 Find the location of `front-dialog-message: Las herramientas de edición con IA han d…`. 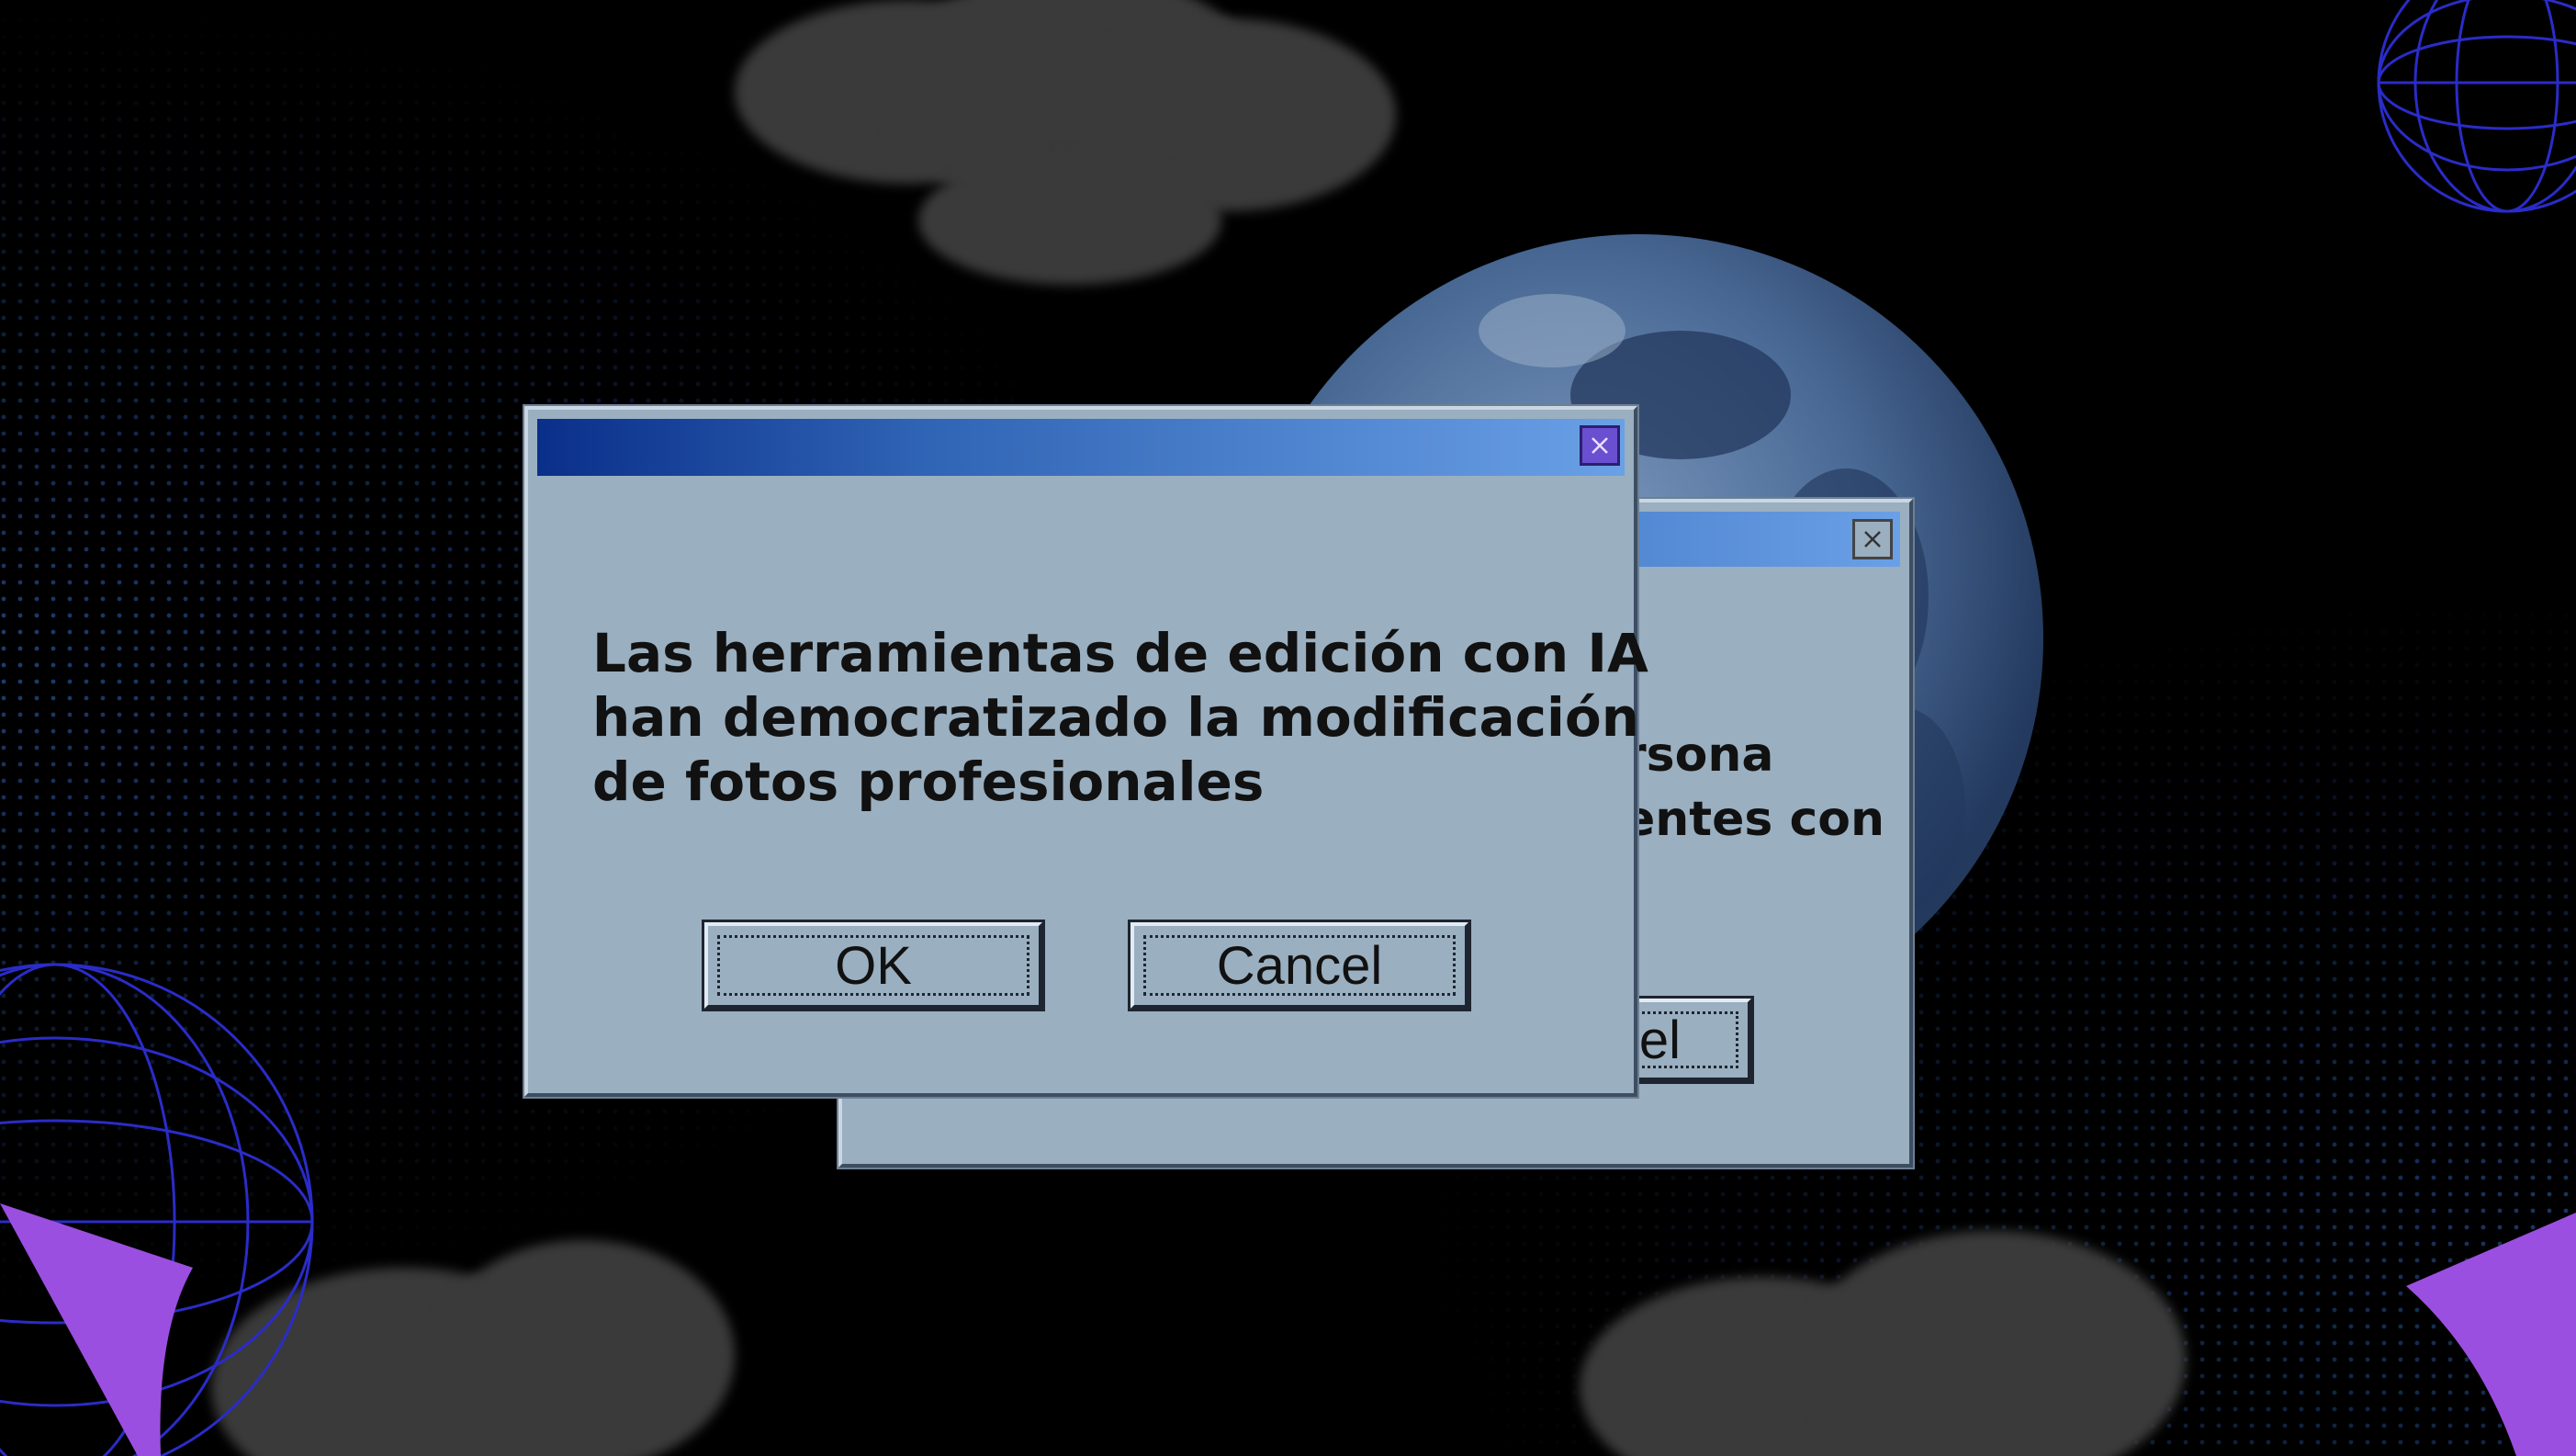

front-dialog-message: Las herramientas de edición con IA han d… is located at coordinates (1120, 717).